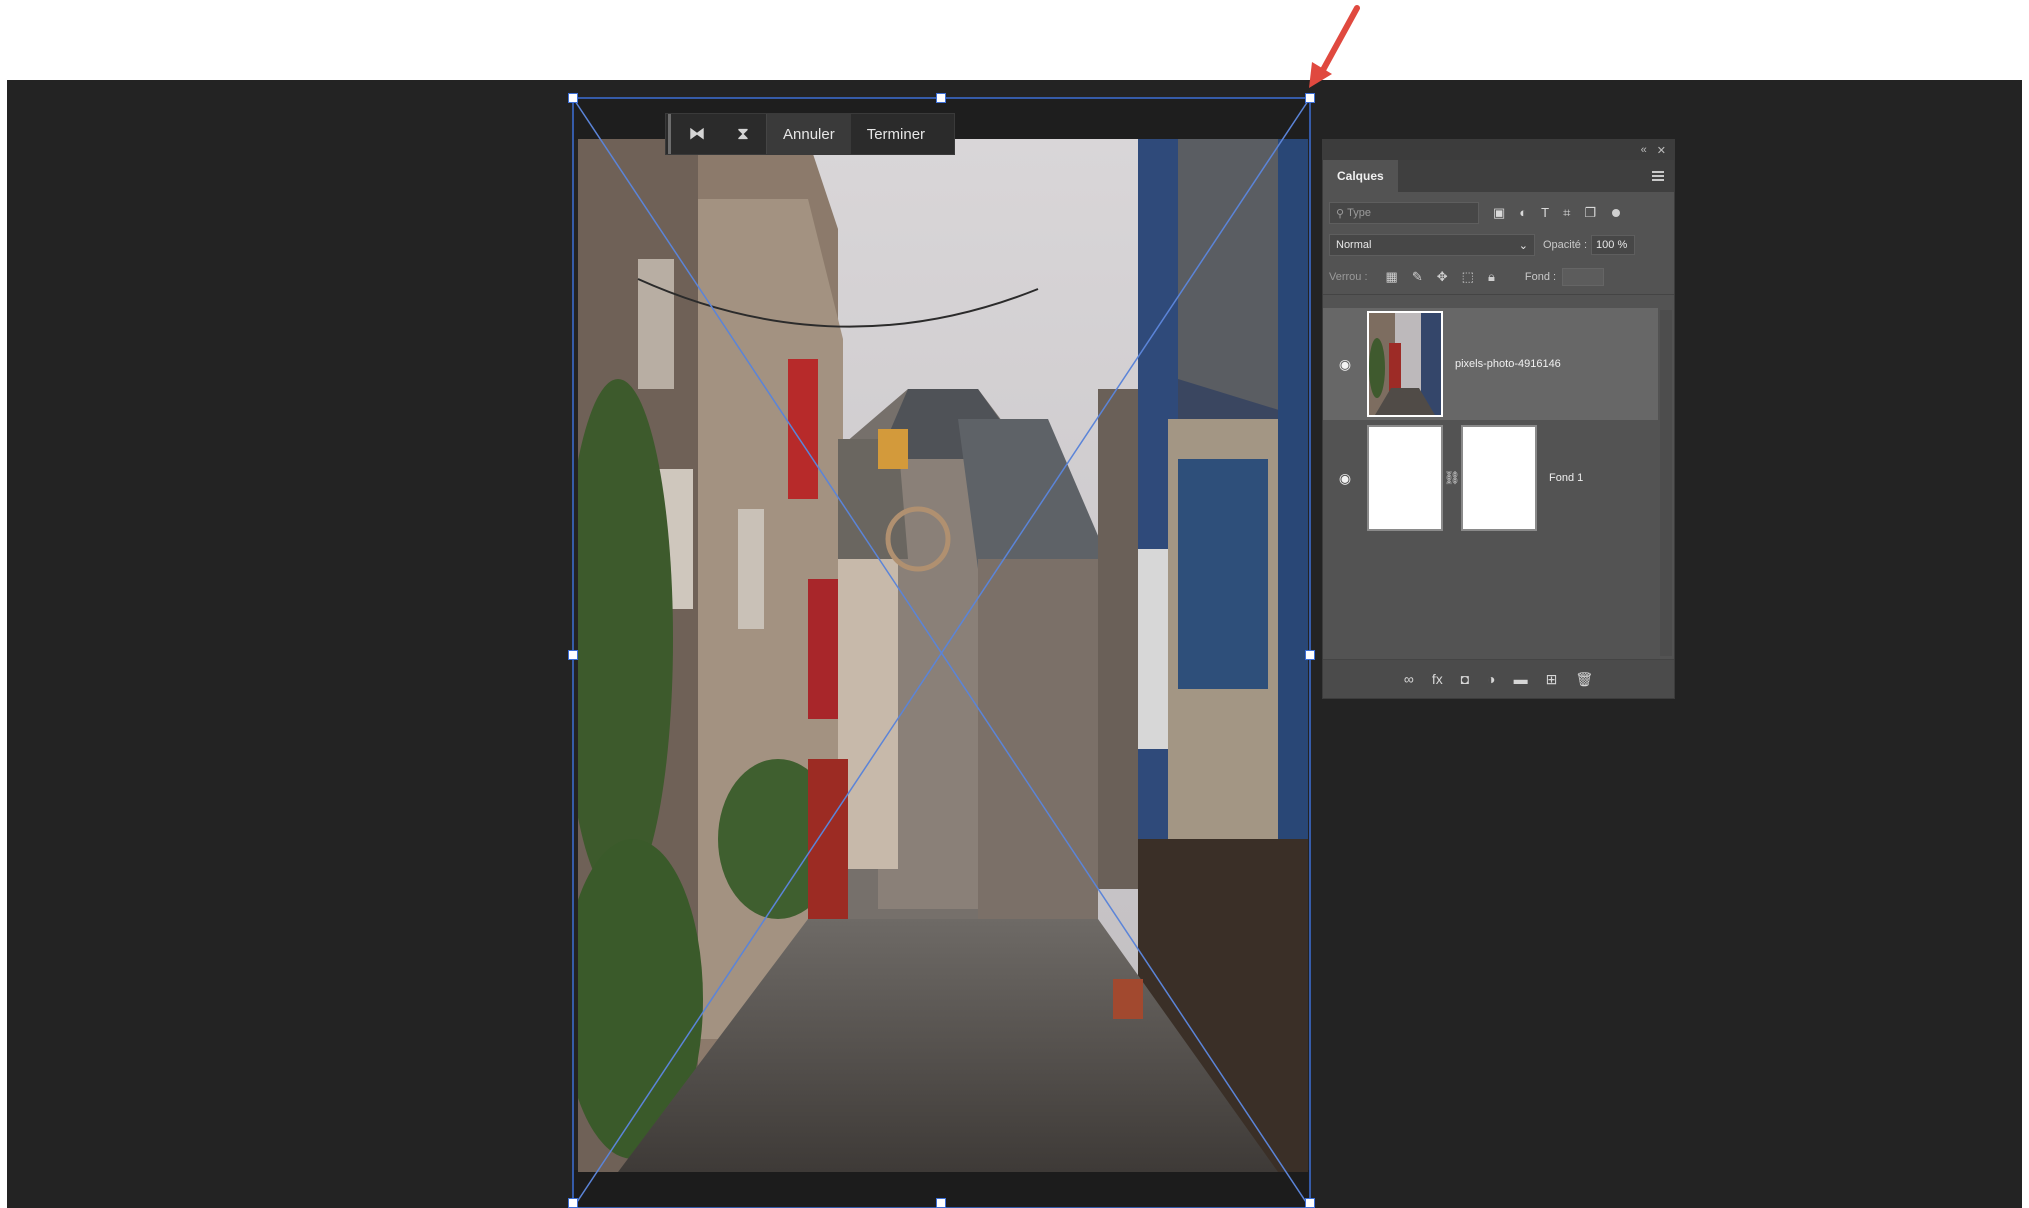 Image resolution: width=2029 pixels, height=1208 pixels. Describe the element at coordinates (1566, 478) in the screenshot. I see `layer-name: Fond 1` at that location.